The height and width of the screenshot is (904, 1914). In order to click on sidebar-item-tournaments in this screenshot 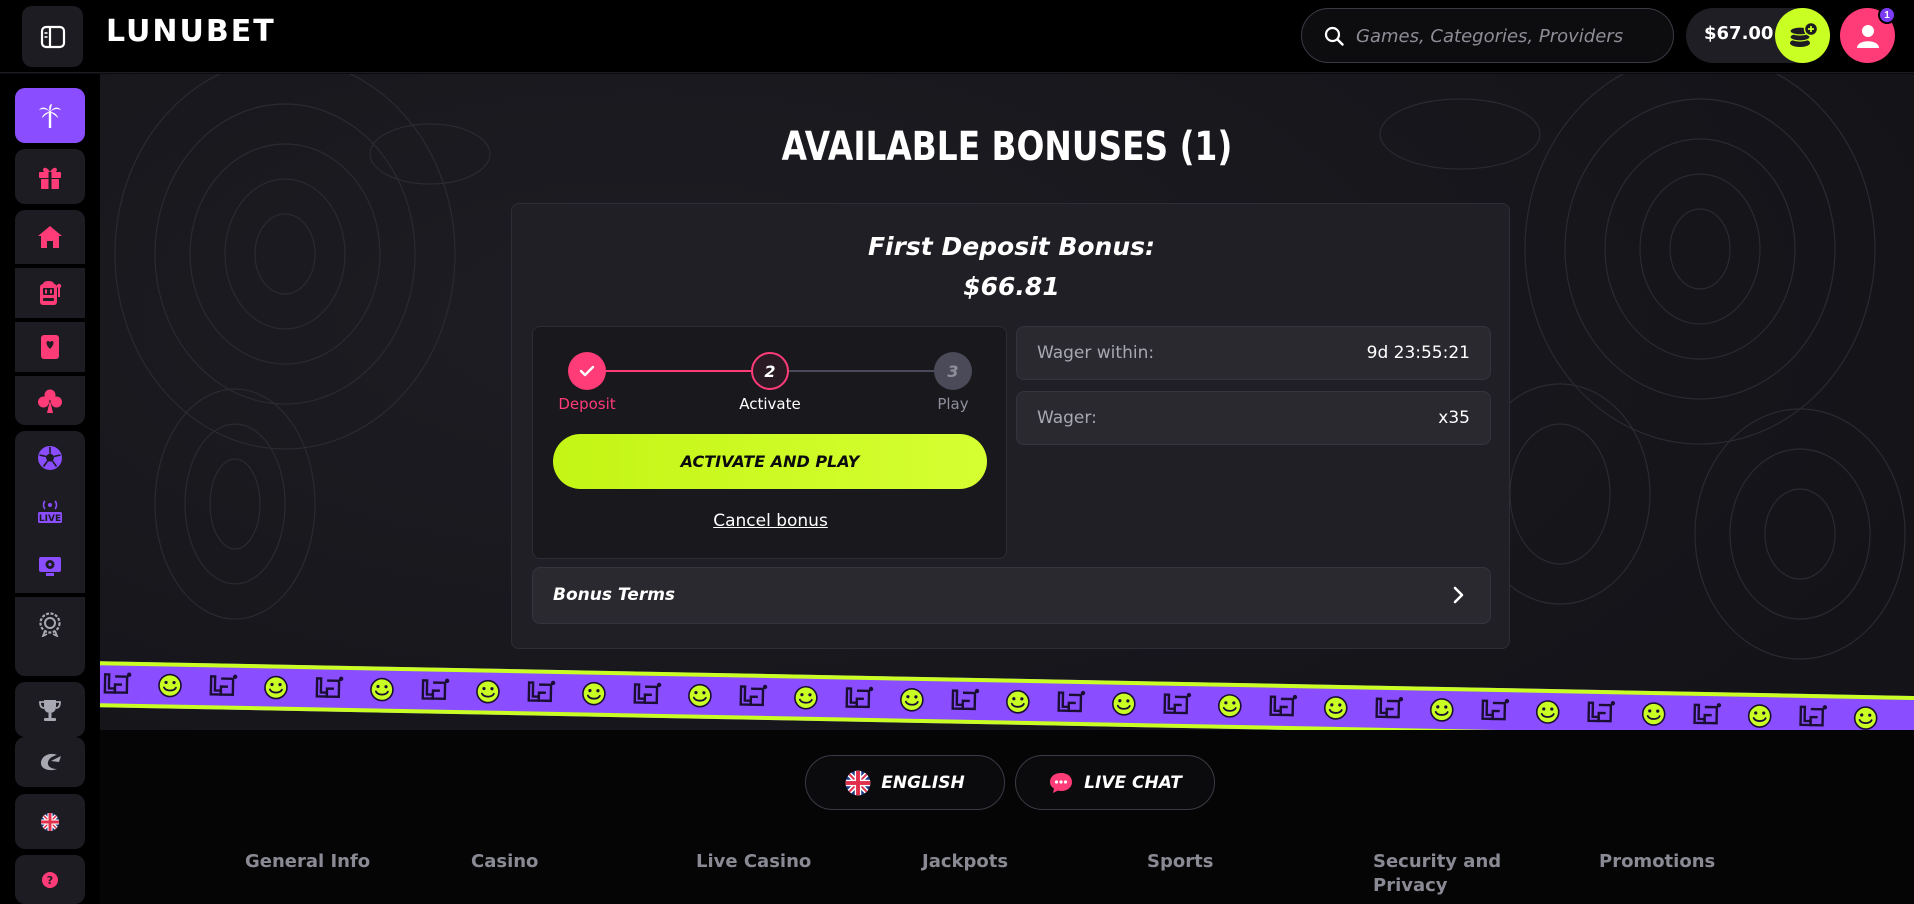, I will do `click(50, 709)`.